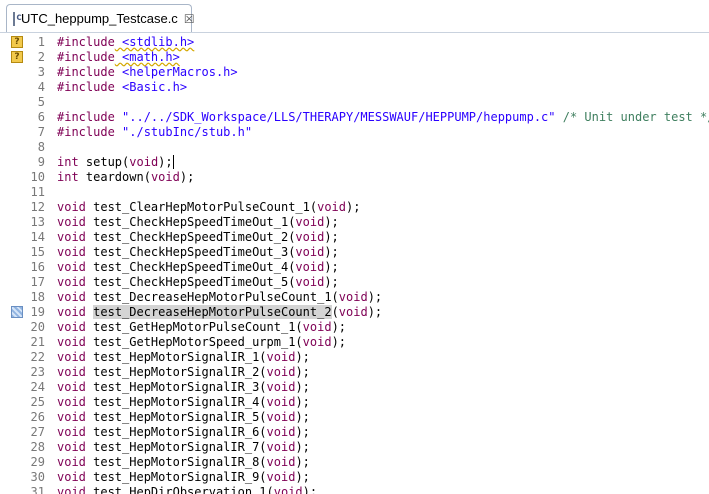  I want to click on code-line: ? 1 #include <stdlib.h>, so click(354, 42).